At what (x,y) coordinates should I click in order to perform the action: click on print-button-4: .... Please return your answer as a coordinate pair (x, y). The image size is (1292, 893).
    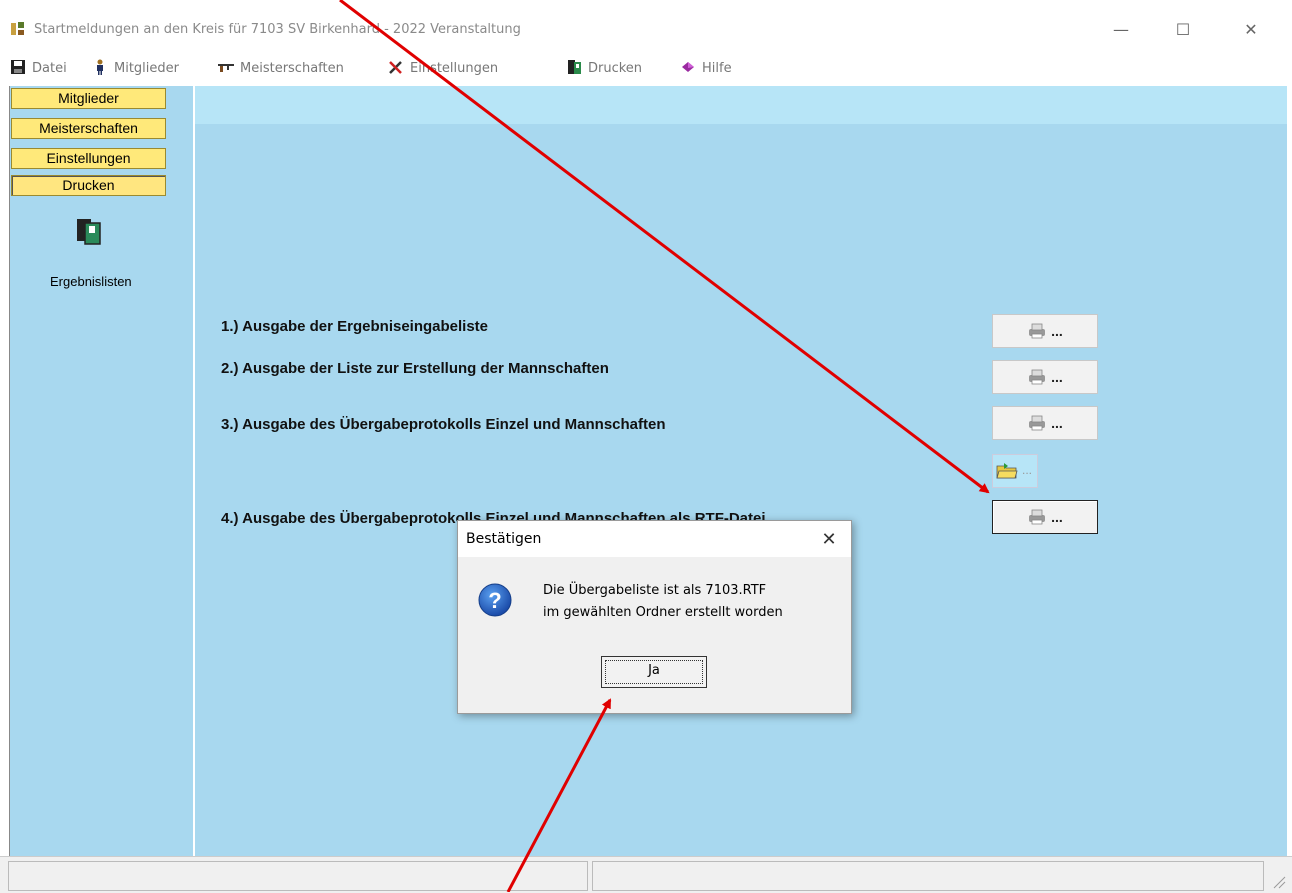
    Looking at the image, I should click on (1045, 517).